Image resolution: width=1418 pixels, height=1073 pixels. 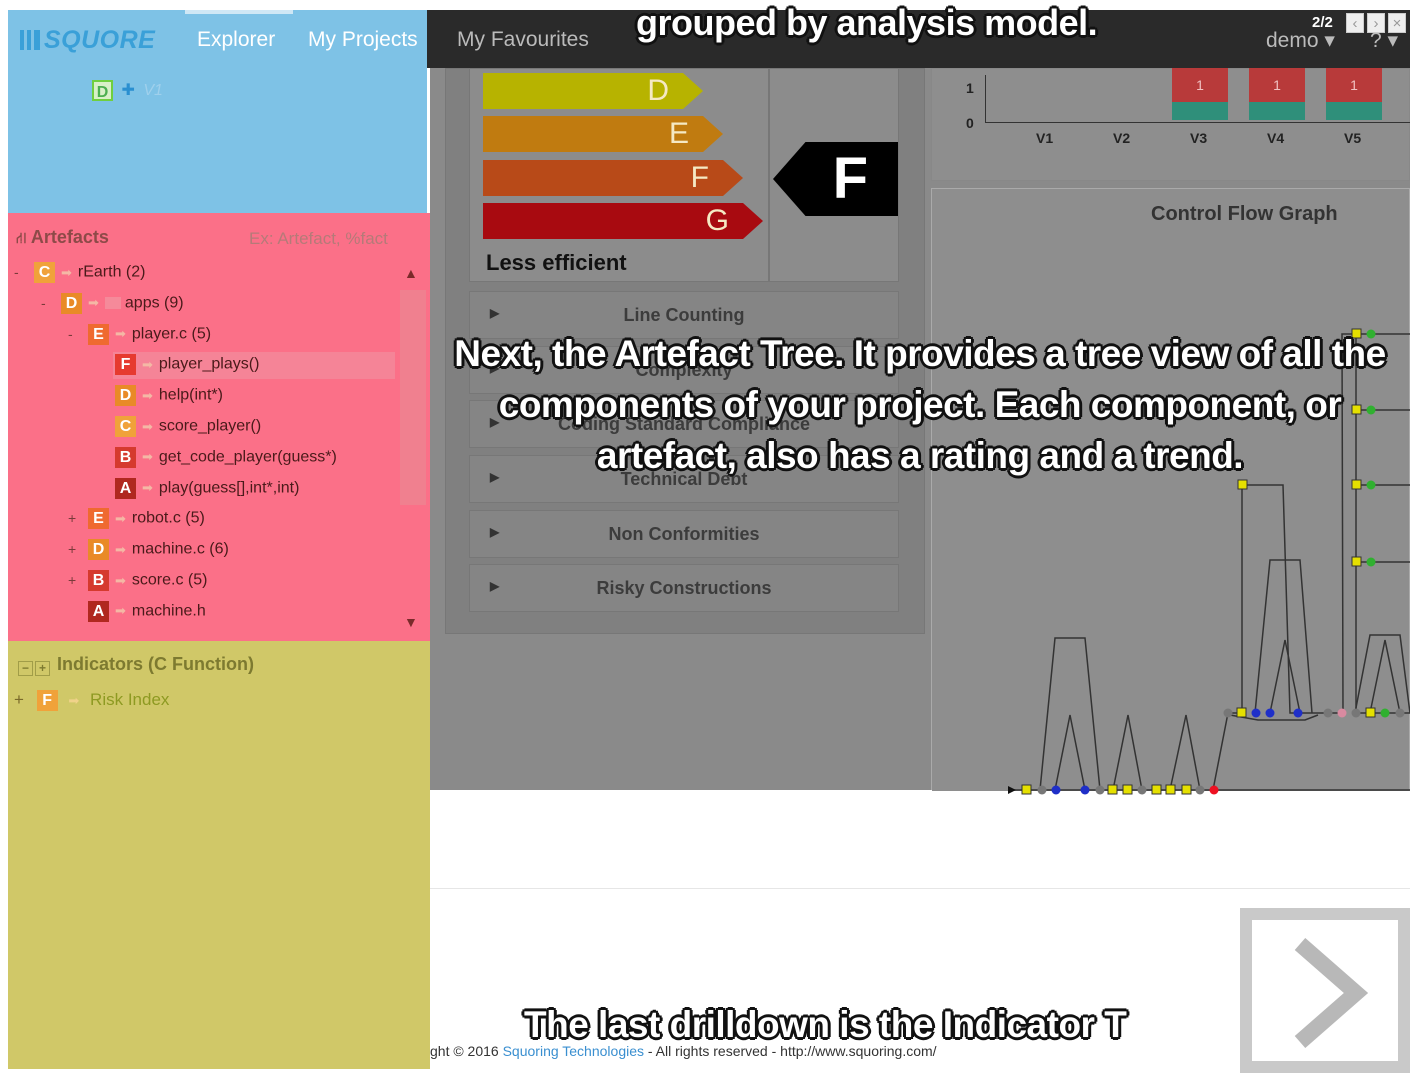 What do you see at coordinates (168, 518) in the screenshot?
I see `tree-item-label: robot.c (5)` at bounding box center [168, 518].